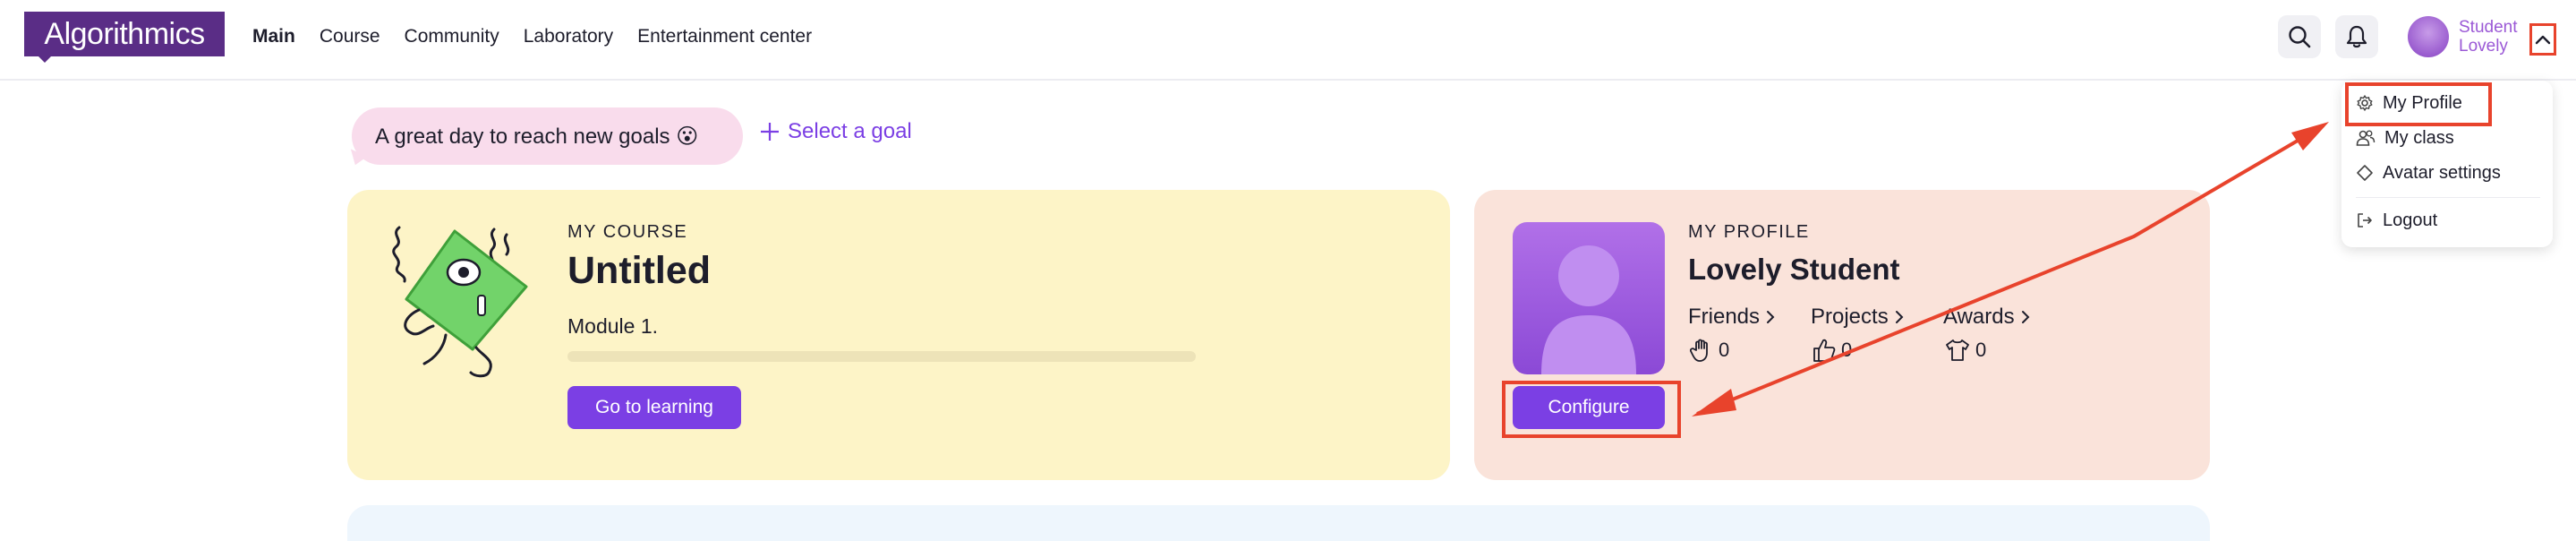  I want to click on projects-value: 0, so click(1847, 350).